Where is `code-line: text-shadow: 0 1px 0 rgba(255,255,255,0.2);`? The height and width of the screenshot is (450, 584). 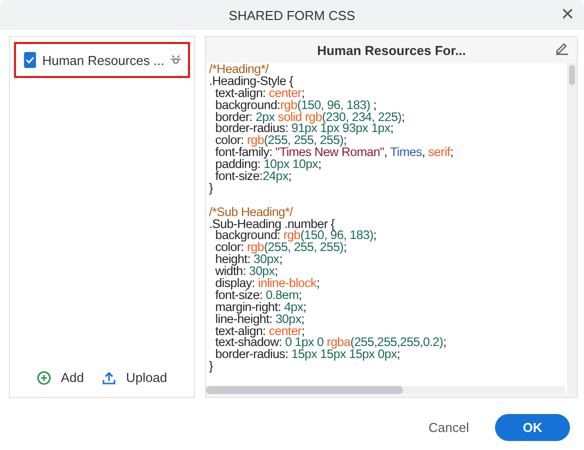
code-line: text-shadow: 0 1px 0 rgba(255,255,255,0.2); is located at coordinates (331, 343).